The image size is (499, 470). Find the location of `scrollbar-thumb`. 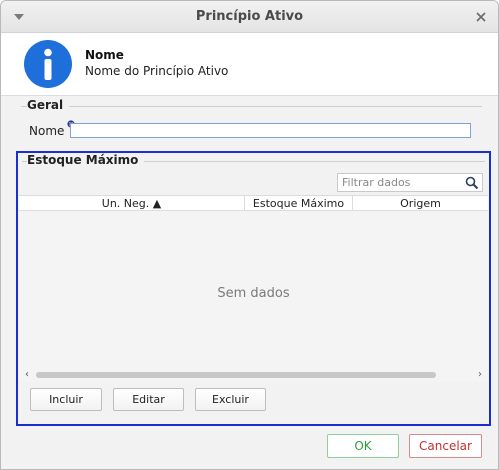

scrollbar-thumb is located at coordinates (236, 375).